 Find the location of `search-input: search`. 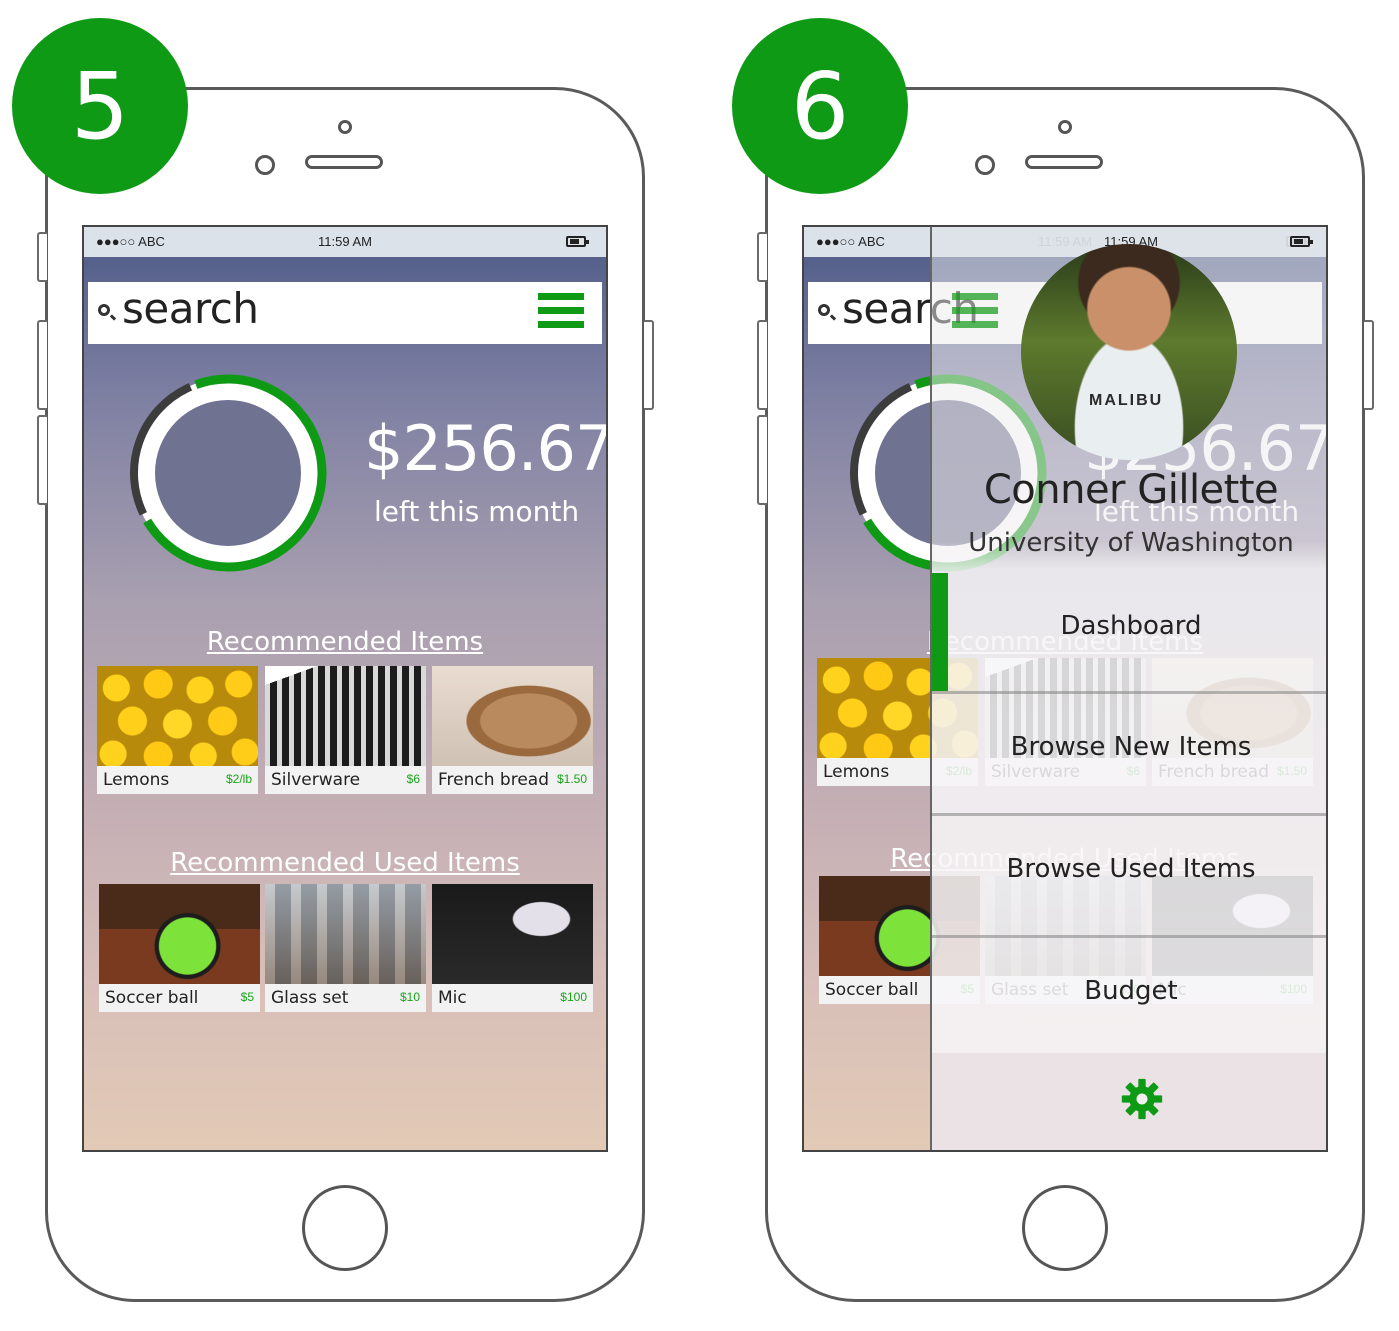

search-input: search is located at coordinates (190, 308).